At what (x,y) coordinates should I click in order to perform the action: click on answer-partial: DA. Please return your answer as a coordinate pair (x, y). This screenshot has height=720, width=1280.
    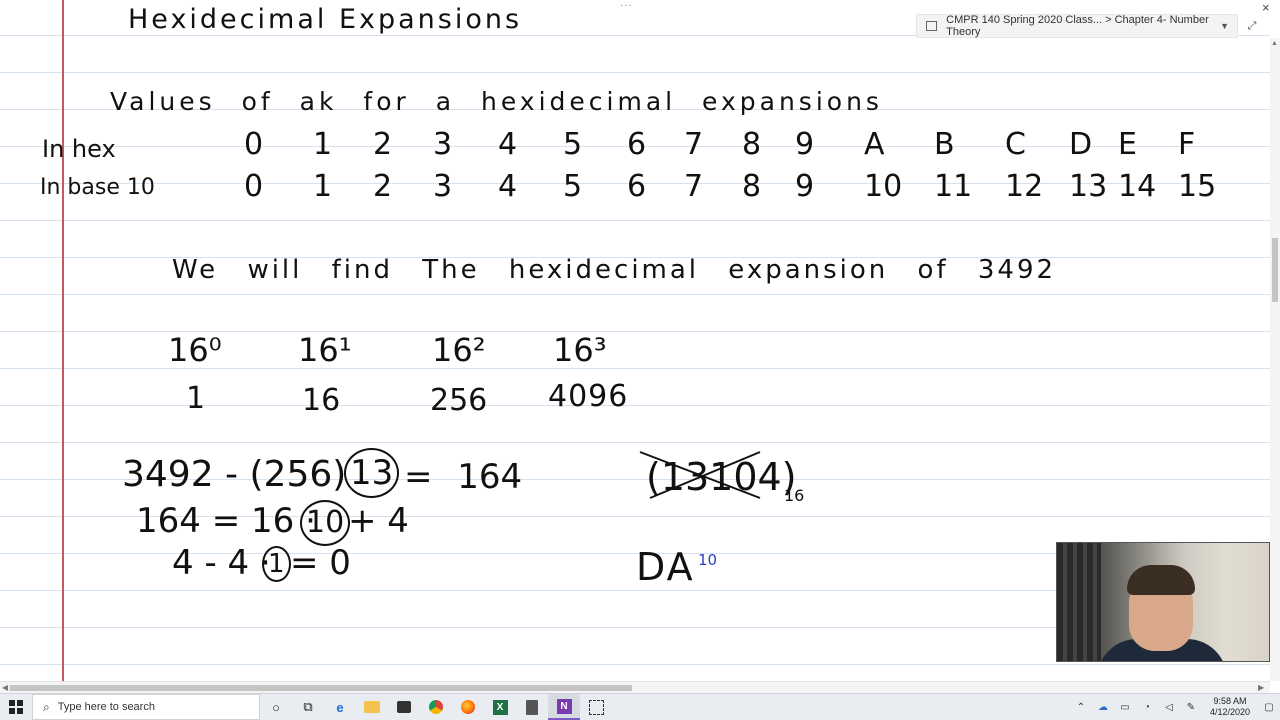
    Looking at the image, I should click on (665, 567).